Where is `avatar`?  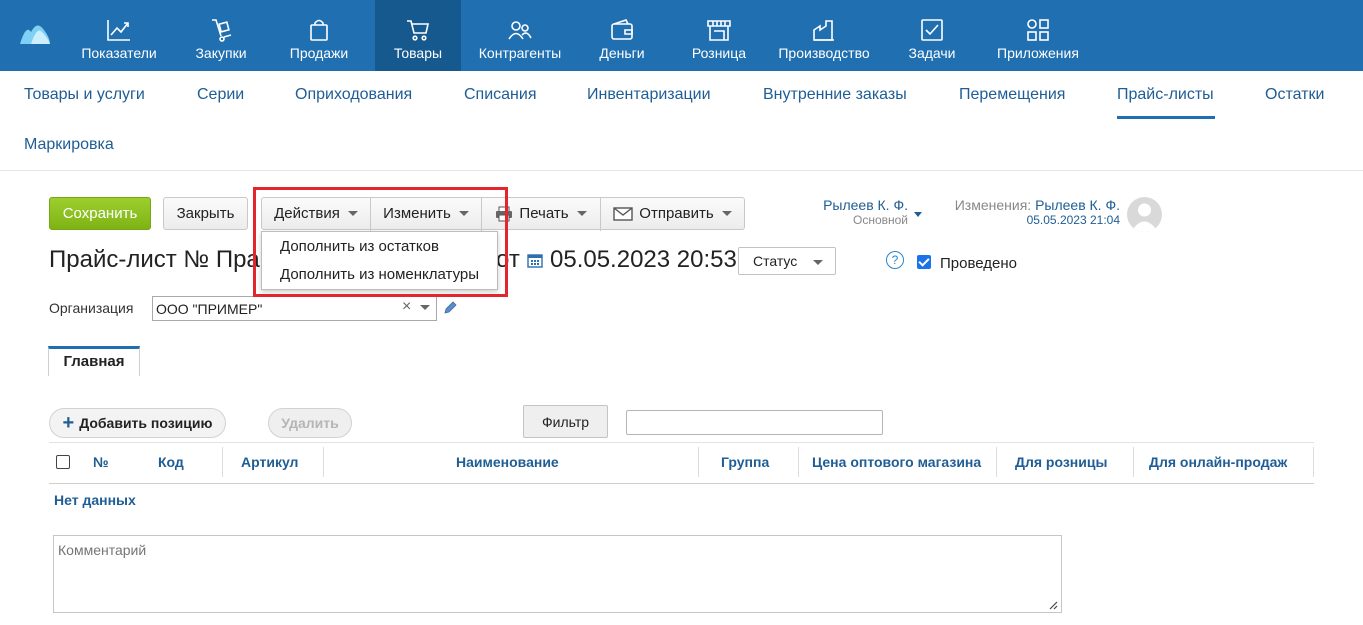
avatar is located at coordinates (1144, 214).